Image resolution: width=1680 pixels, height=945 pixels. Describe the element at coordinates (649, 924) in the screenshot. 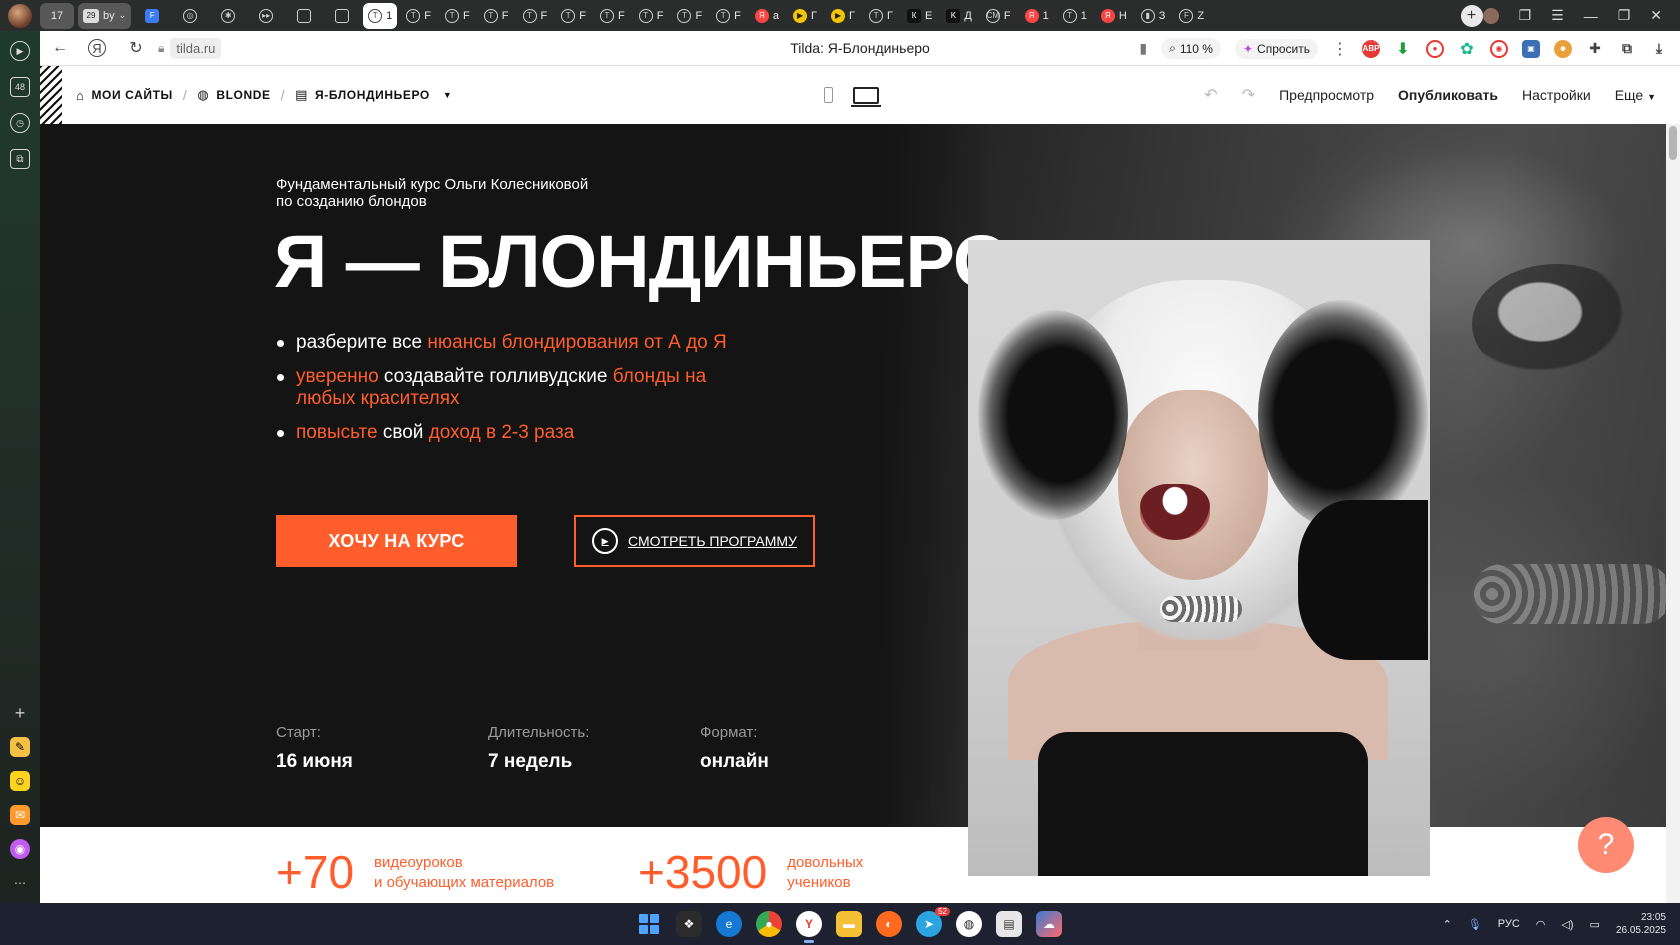

I see `start-button` at that location.